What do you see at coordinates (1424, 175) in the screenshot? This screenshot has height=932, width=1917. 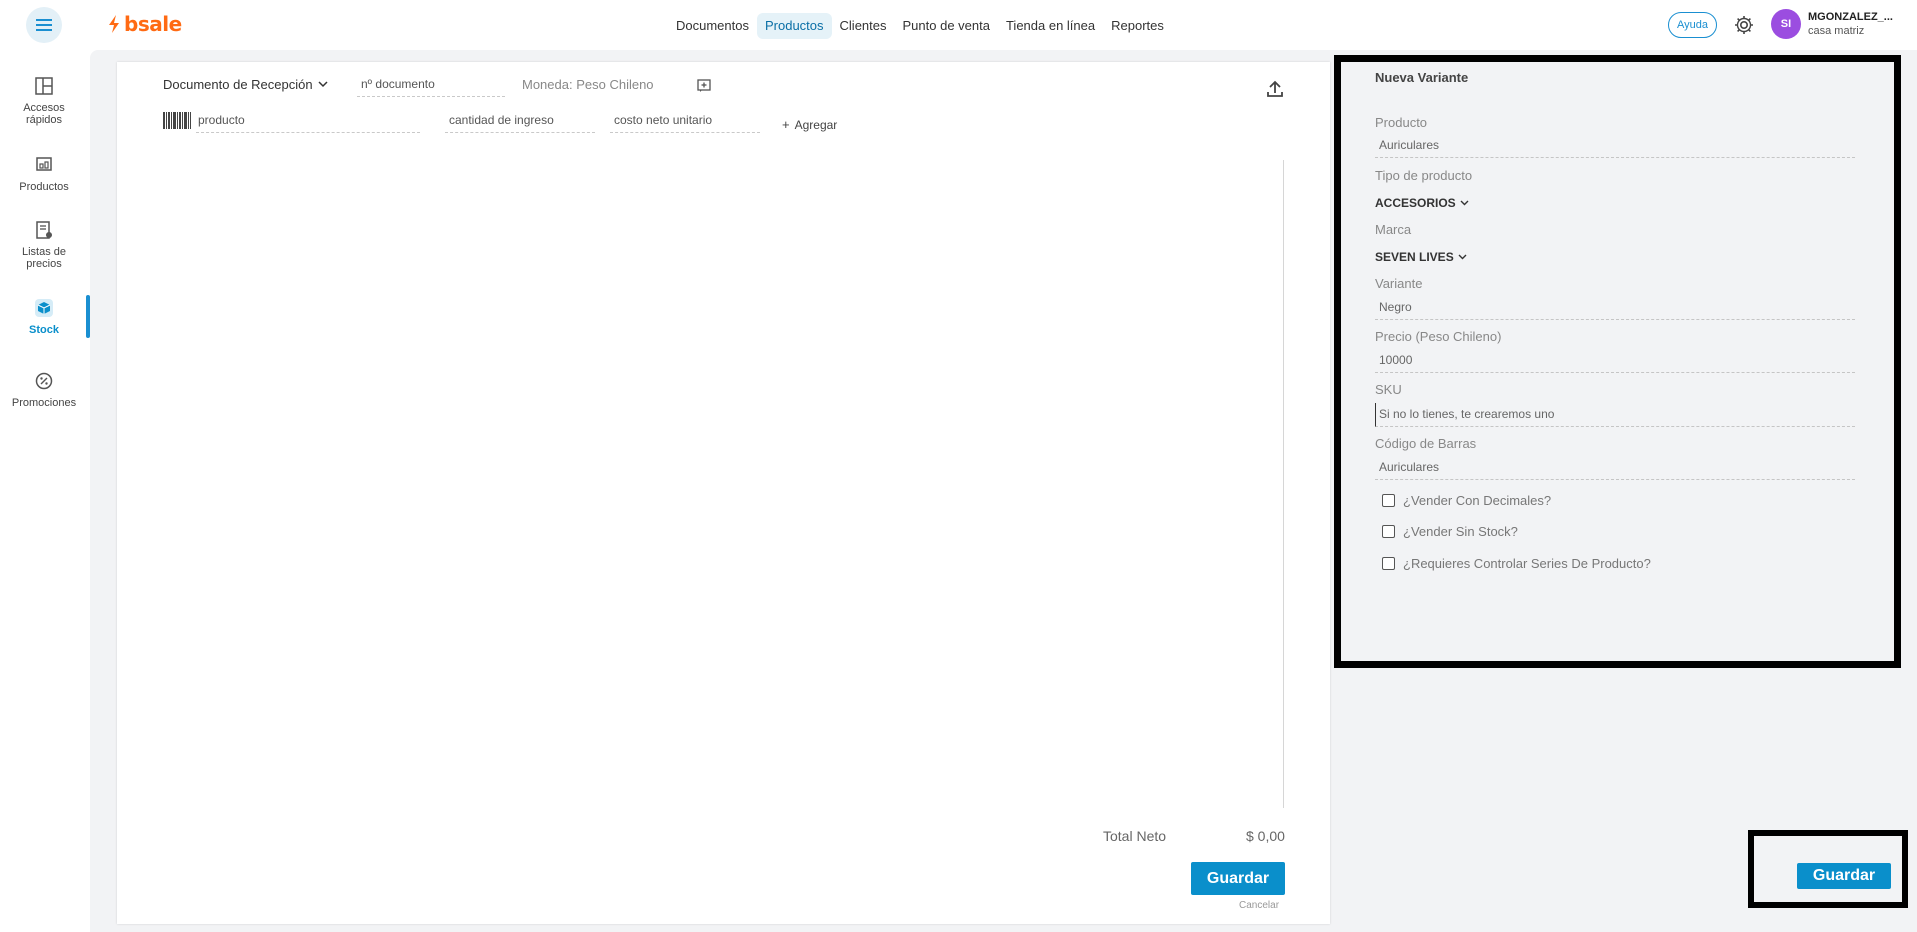 I see `product-type-label: Tipo de producto` at bounding box center [1424, 175].